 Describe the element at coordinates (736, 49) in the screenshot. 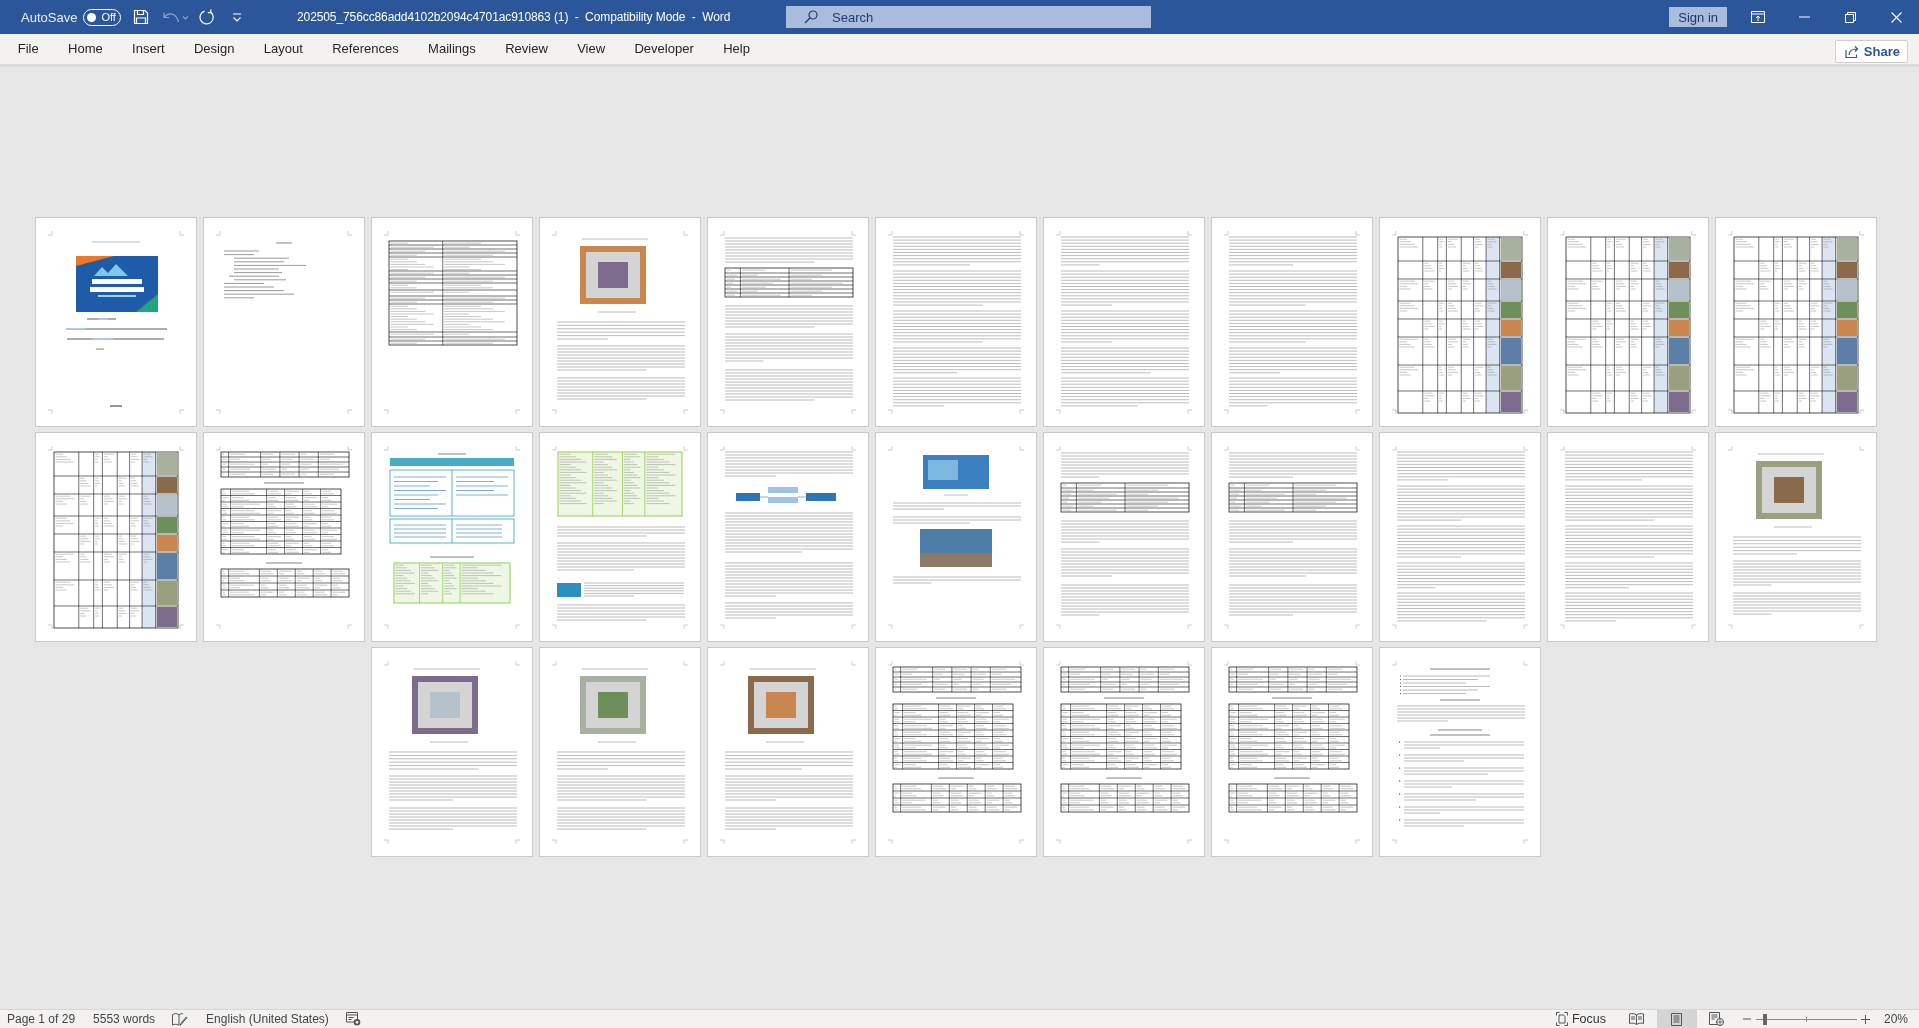

I see `ribbon-tab: Help` at that location.